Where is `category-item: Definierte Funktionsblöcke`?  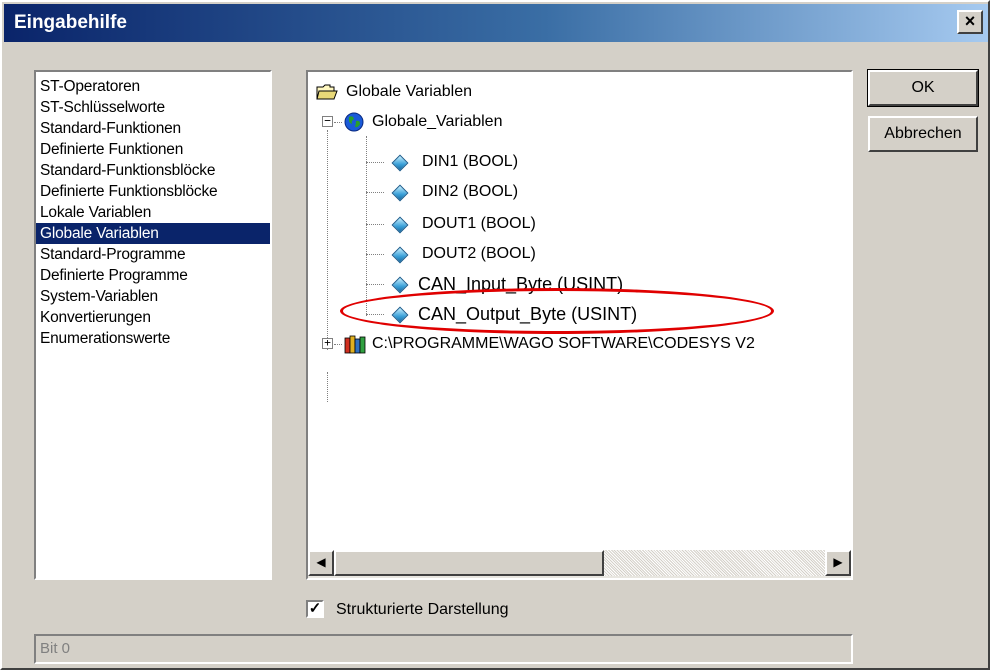 category-item: Definierte Funktionsblöcke is located at coordinates (153, 191).